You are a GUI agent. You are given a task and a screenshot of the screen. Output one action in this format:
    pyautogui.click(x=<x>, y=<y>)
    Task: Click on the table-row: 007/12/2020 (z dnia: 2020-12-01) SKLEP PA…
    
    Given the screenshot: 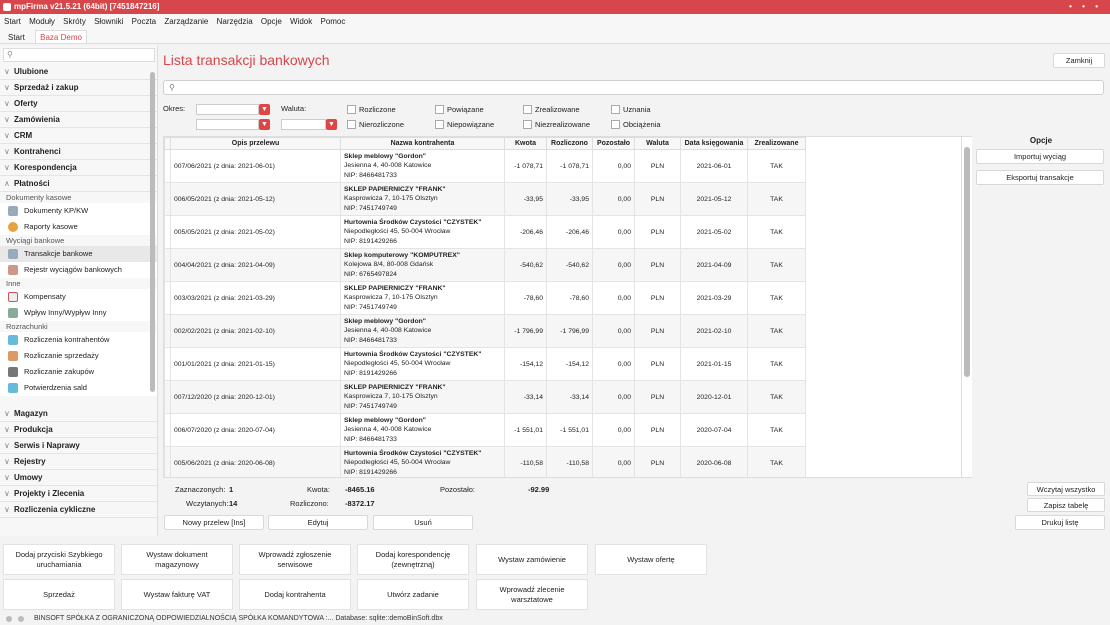 What is the action you would take?
    pyautogui.click(x=485, y=397)
    